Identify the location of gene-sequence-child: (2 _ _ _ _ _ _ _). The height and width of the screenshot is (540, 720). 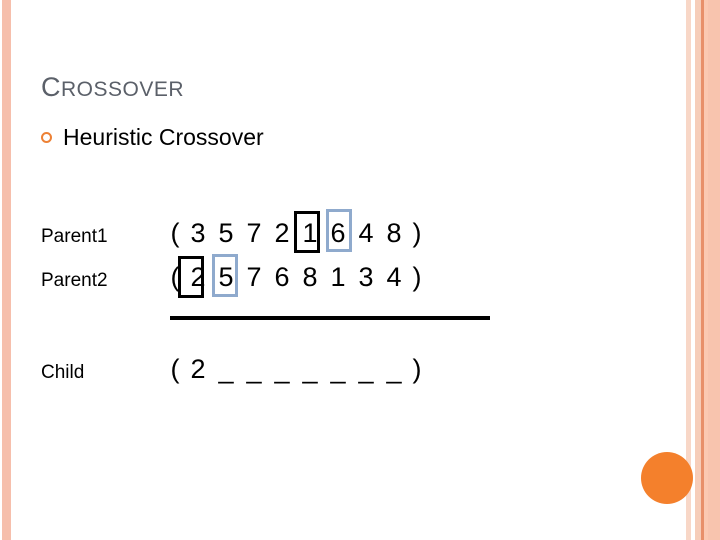
(296, 369).